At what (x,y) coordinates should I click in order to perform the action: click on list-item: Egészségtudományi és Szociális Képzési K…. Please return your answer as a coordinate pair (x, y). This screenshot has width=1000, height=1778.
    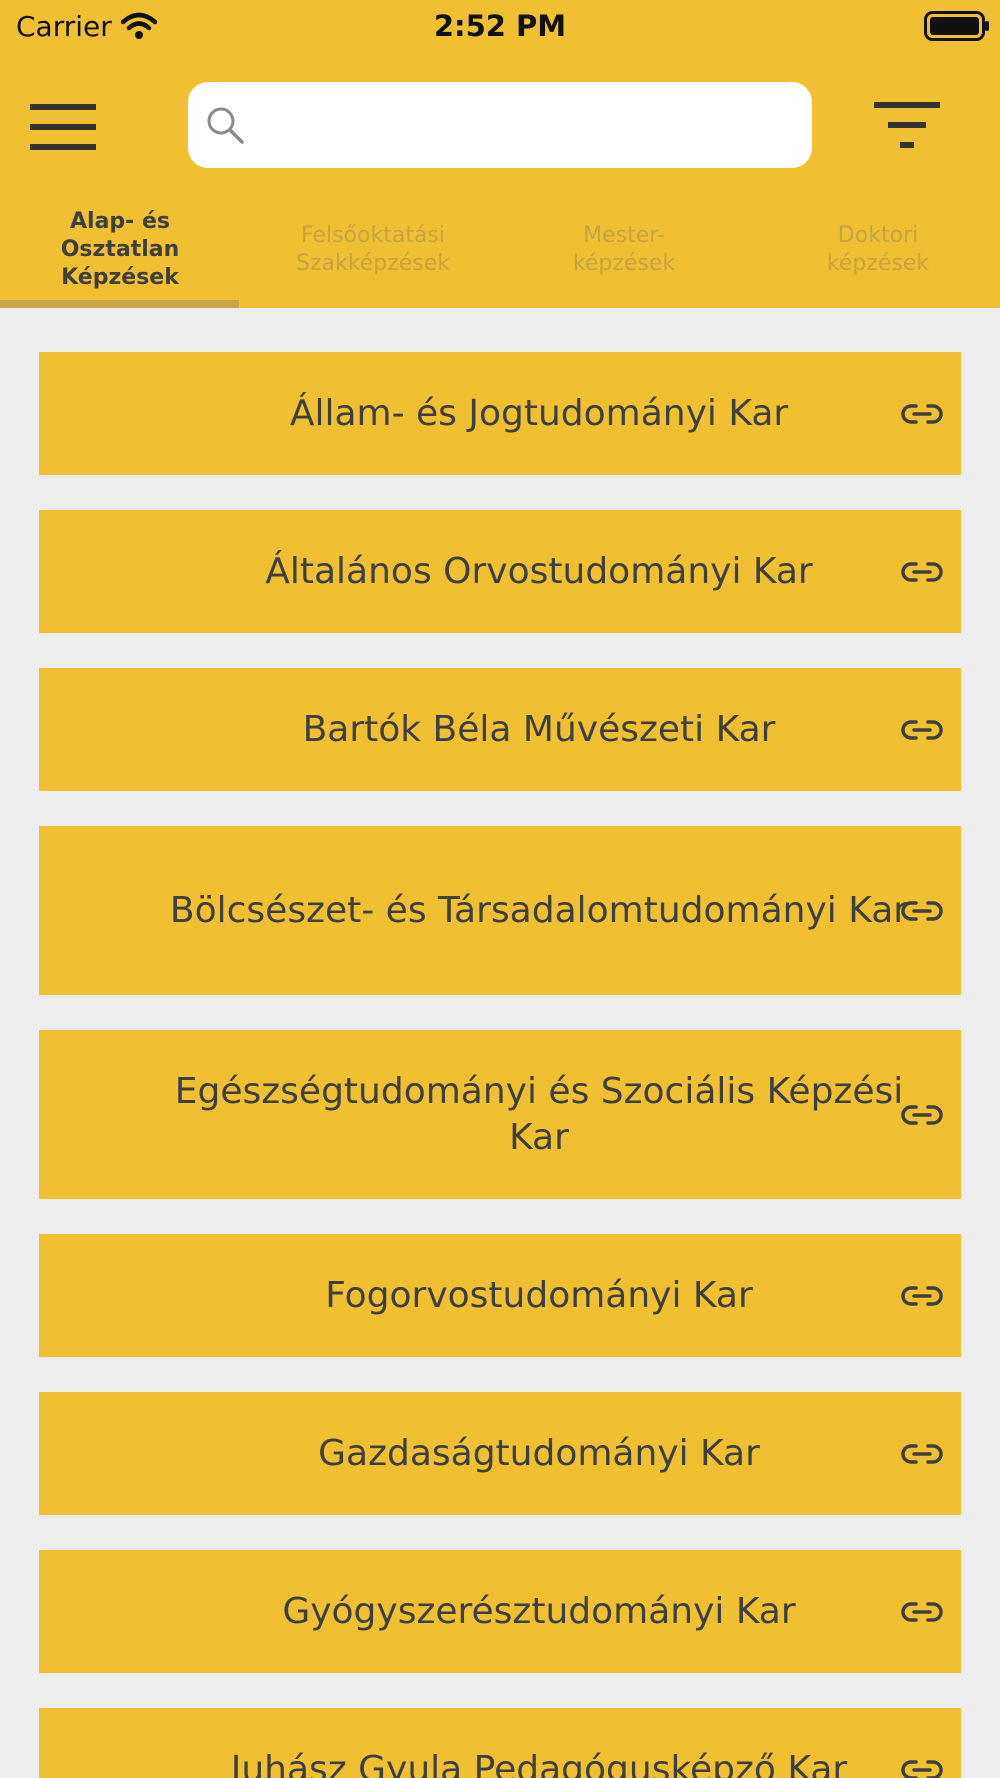
    Looking at the image, I should click on (500, 1114).